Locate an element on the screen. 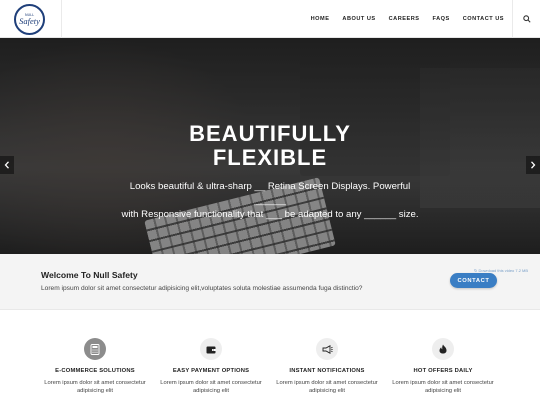 The image size is (540, 417). calculator-icon is located at coordinates (95, 349).